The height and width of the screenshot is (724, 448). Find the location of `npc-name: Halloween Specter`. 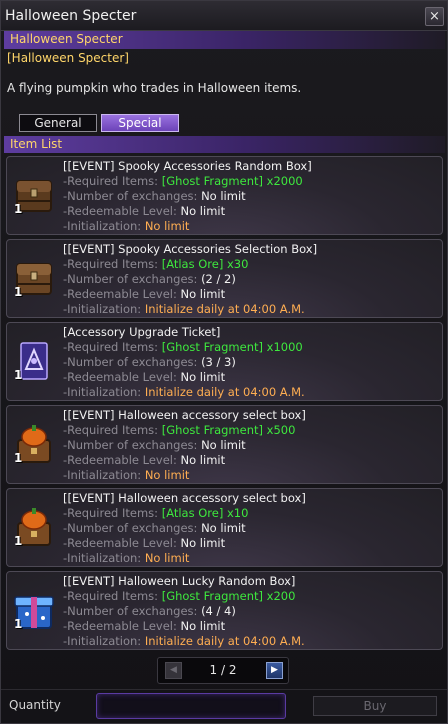

npc-name: Halloween Specter is located at coordinates (66, 39).